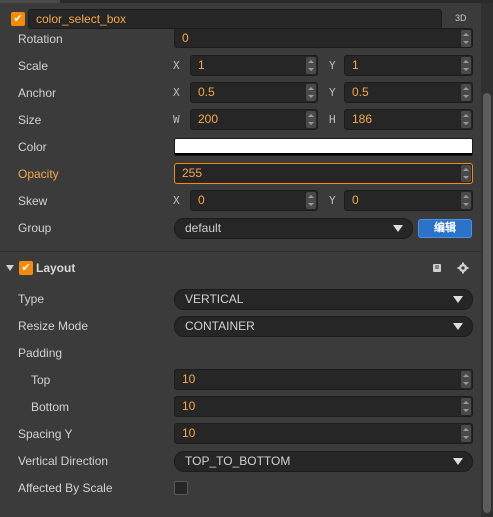 The image size is (493, 517). Describe the element at coordinates (332, 119) in the screenshot. I see `size-h-axis-label: H` at that location.